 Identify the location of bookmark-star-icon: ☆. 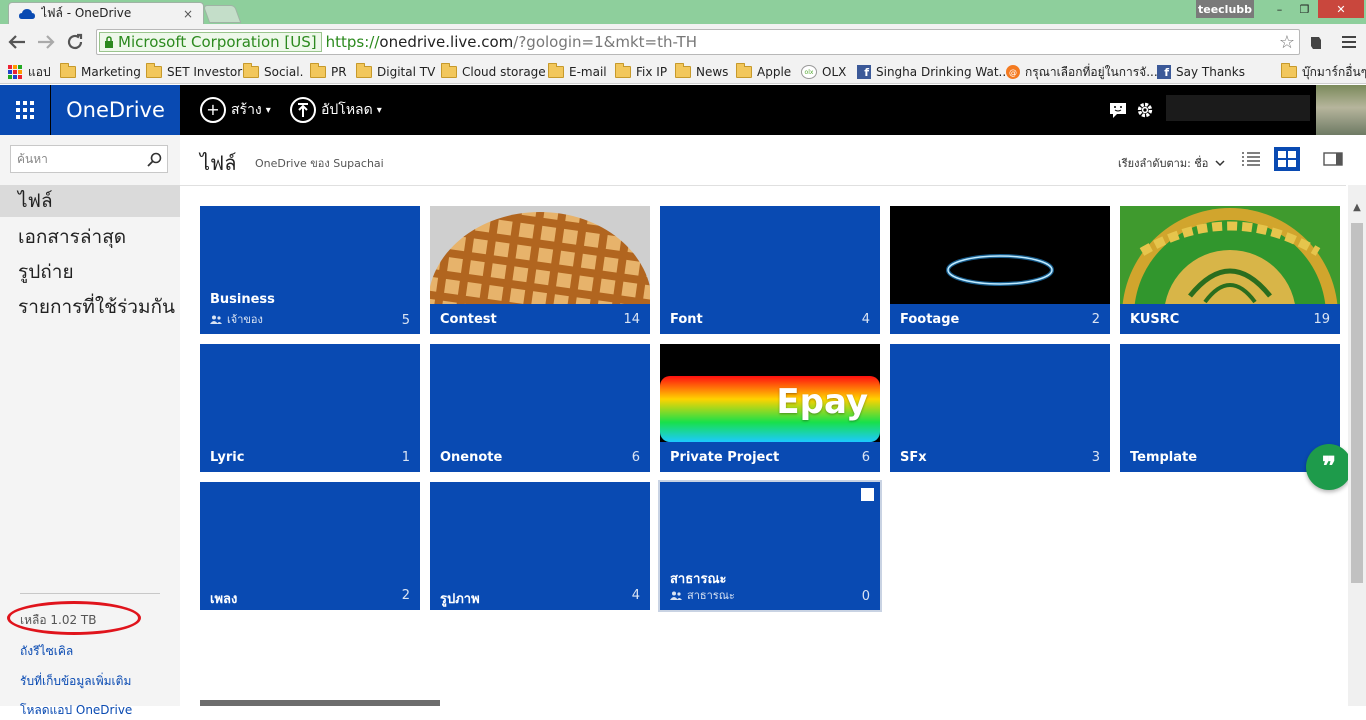
(1287, 42).